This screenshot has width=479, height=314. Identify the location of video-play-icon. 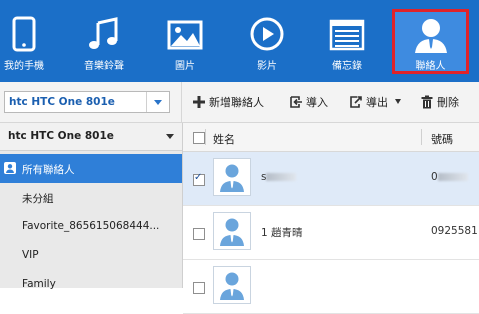
(267, 34).